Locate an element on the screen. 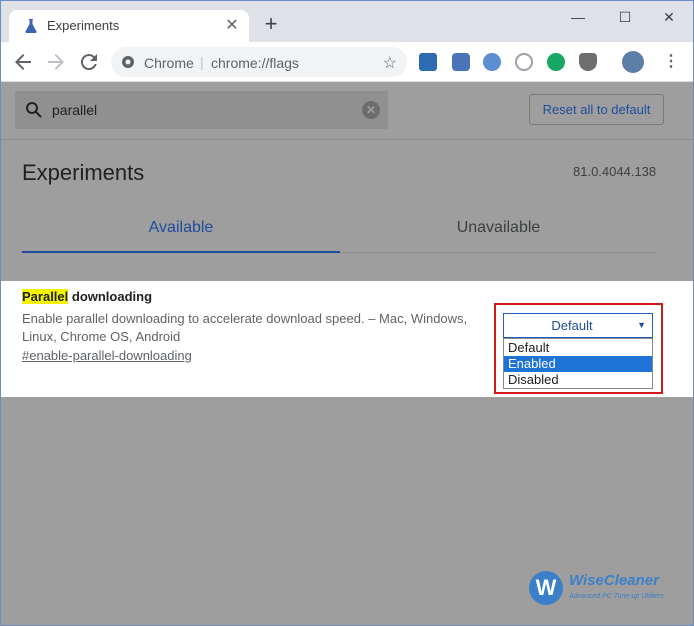  experiment-title: Parallel downloading is located at coordinates (87, 296).